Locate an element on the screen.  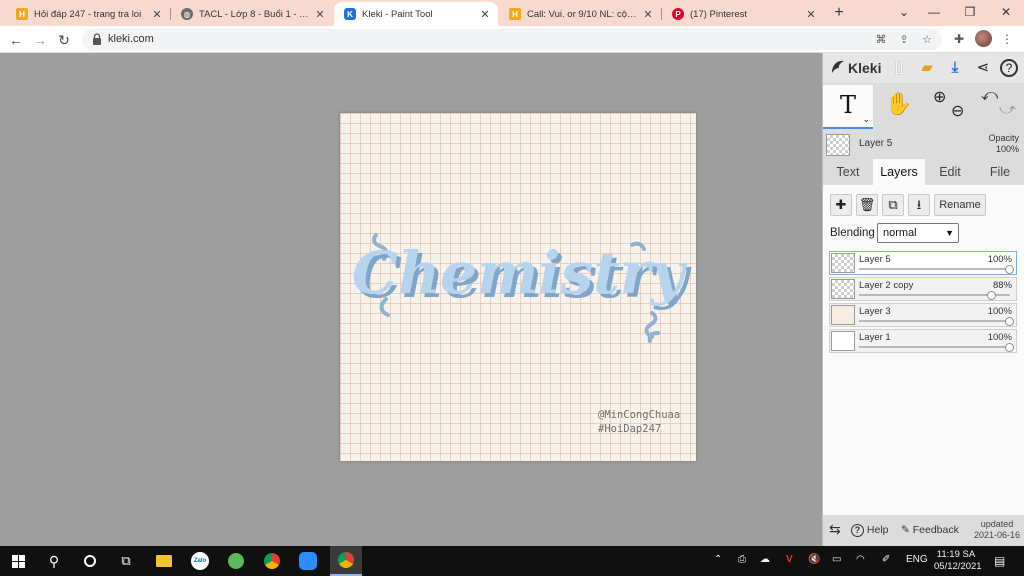
close-window-icon: ✕ is located at coordinates (1005, 13).